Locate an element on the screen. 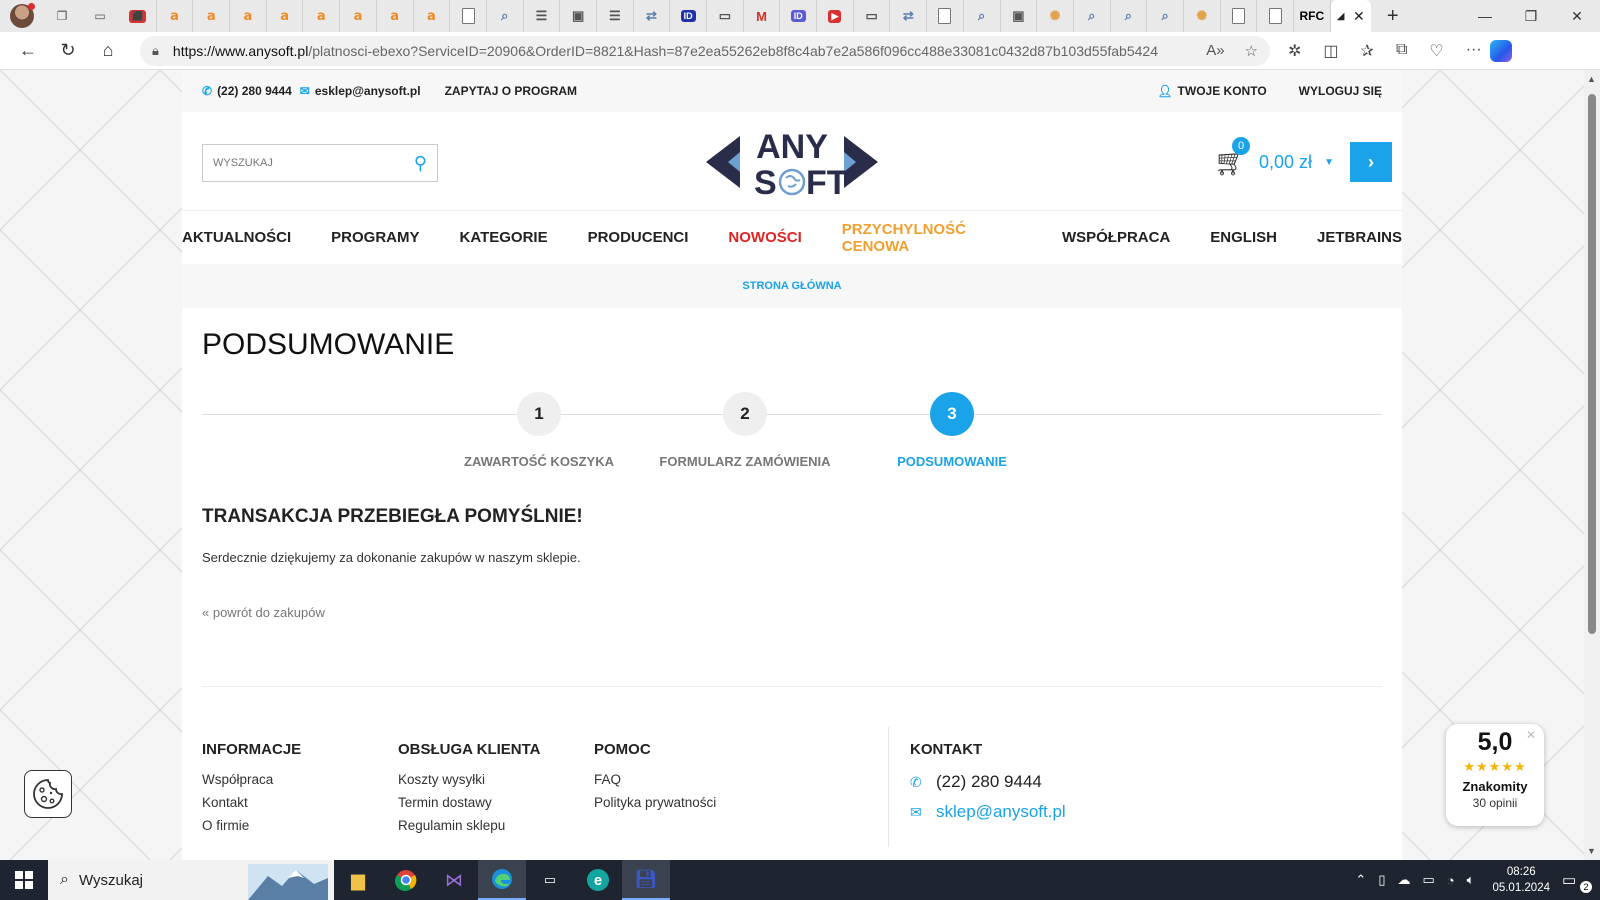 The height and width of the screenshot is (900, 1600). breadcrumb-home-link: STRONA GŁÓWNA is located at coordinates (791, 286).